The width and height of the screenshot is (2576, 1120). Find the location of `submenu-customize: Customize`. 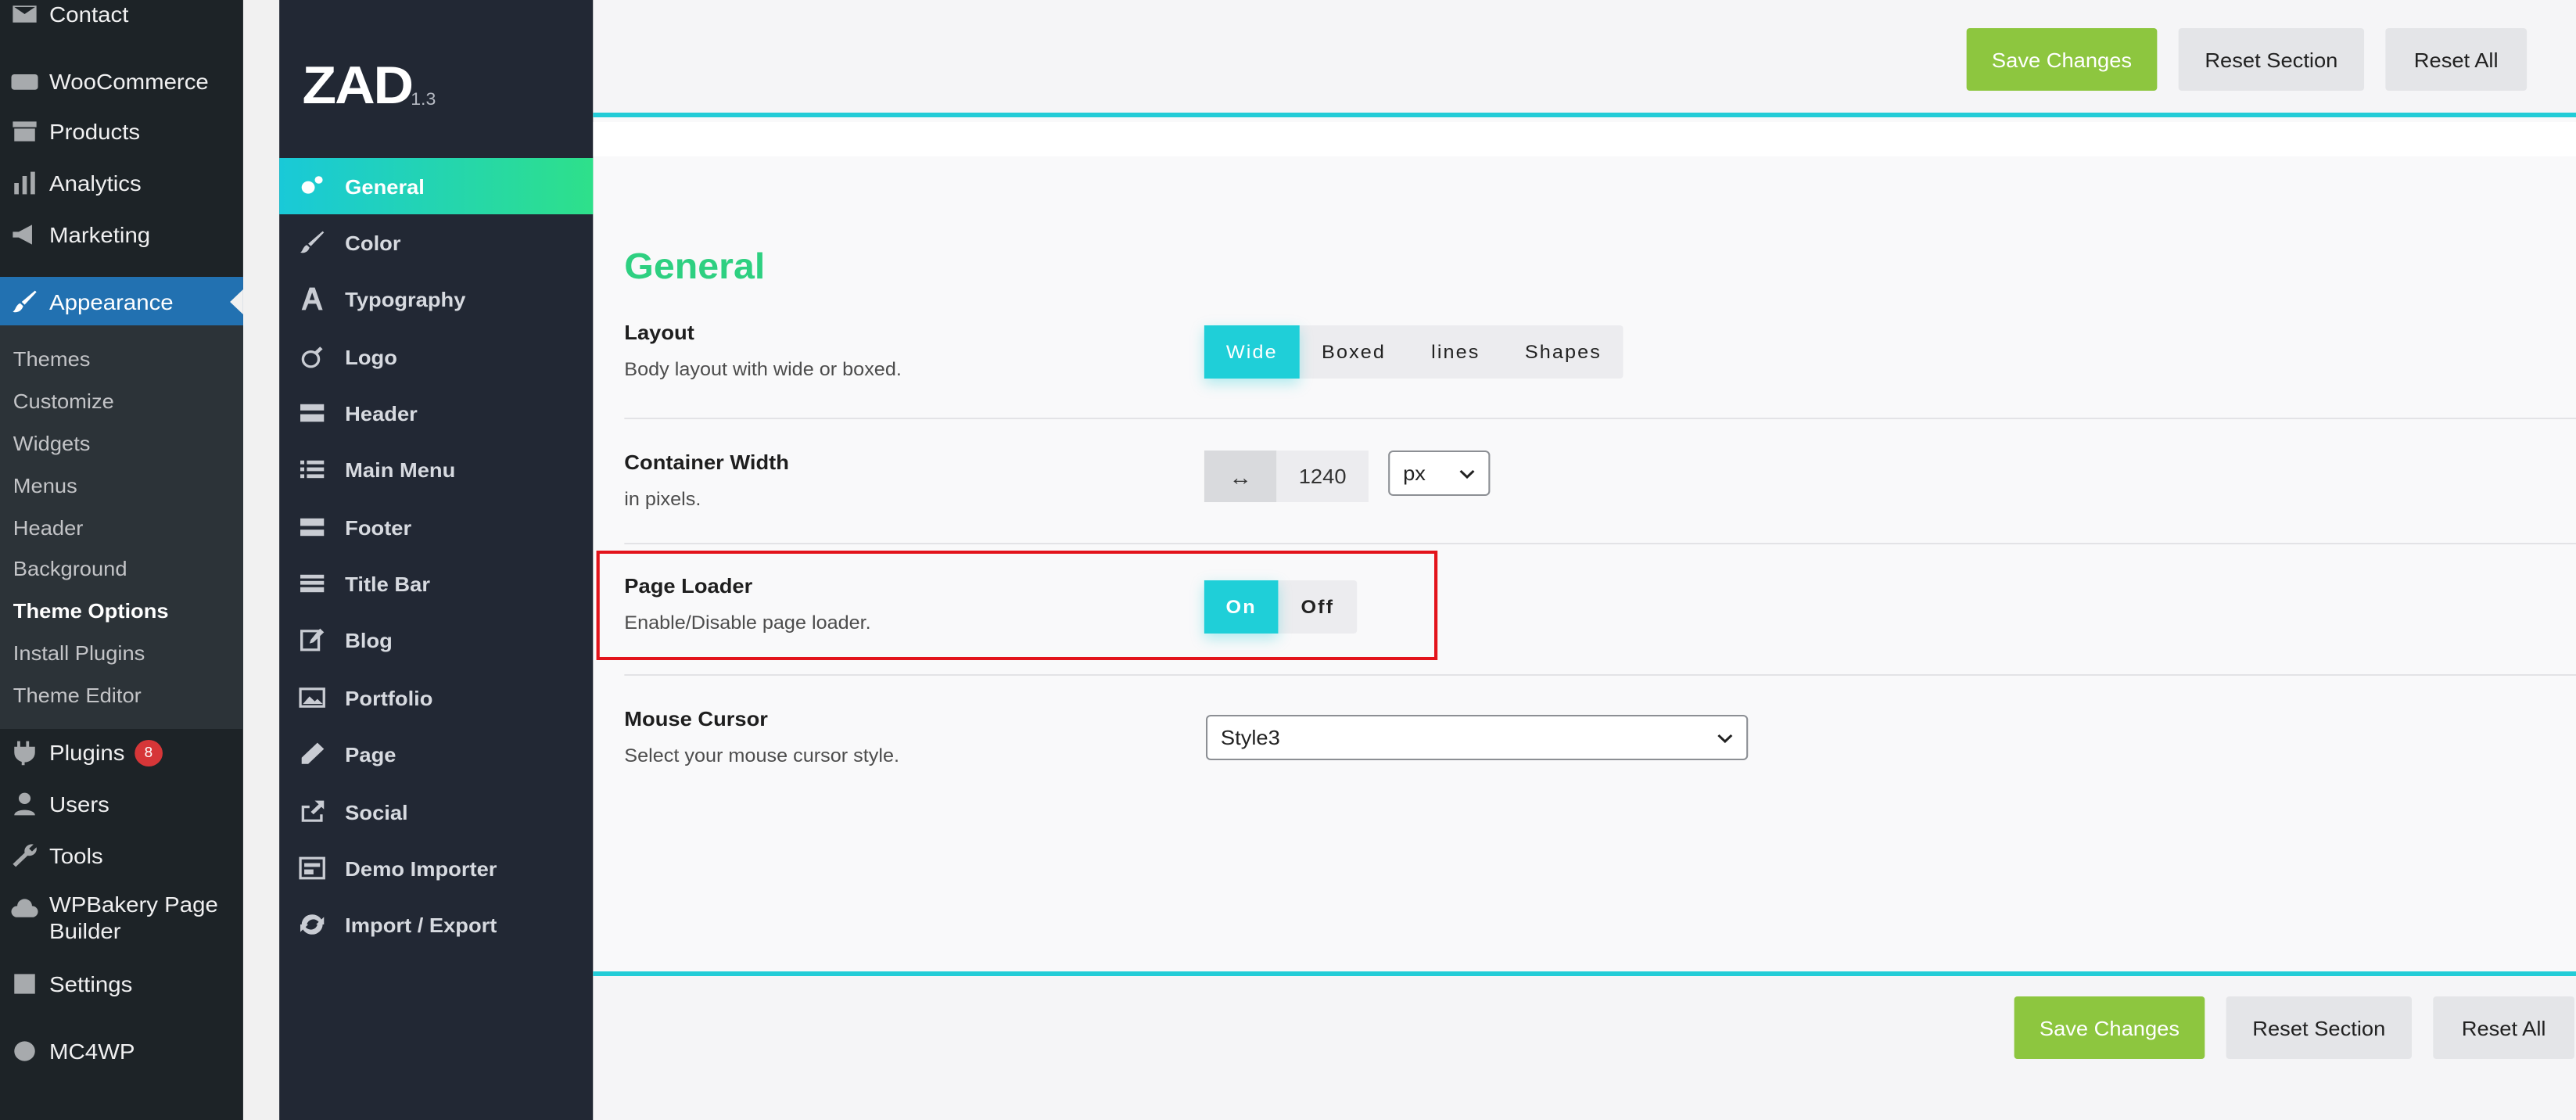

submenu-customize: Customize is located at coordinates (63, 401).